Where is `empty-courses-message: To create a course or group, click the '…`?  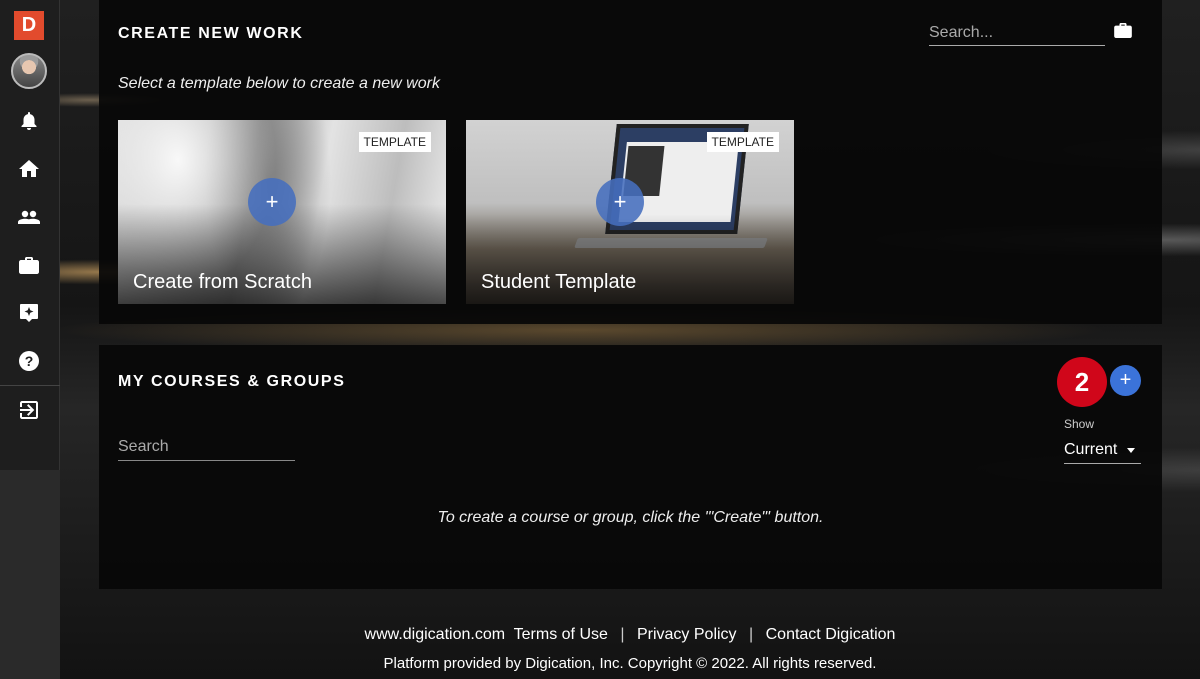
empty-courses-message: To create a course or group, click the '… is located at coordinates (630, 517).